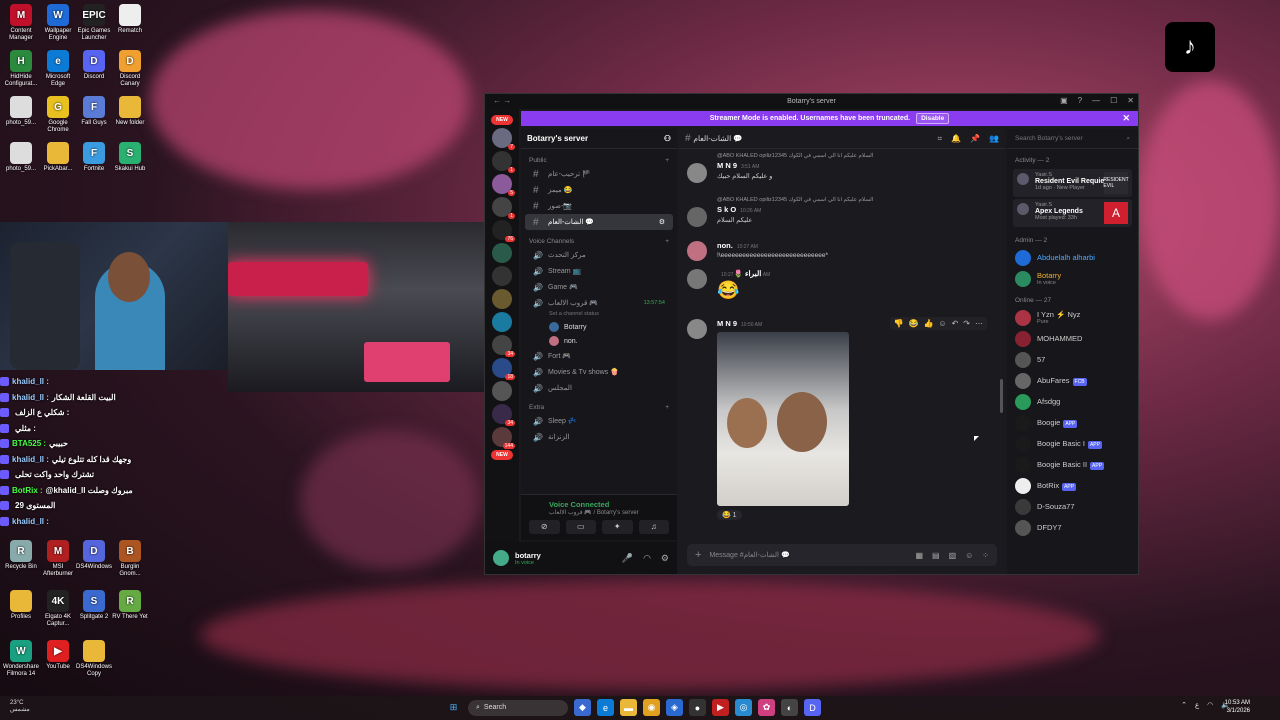  I want to click on desktop-icon: F Fortnite, so click(94, 157).